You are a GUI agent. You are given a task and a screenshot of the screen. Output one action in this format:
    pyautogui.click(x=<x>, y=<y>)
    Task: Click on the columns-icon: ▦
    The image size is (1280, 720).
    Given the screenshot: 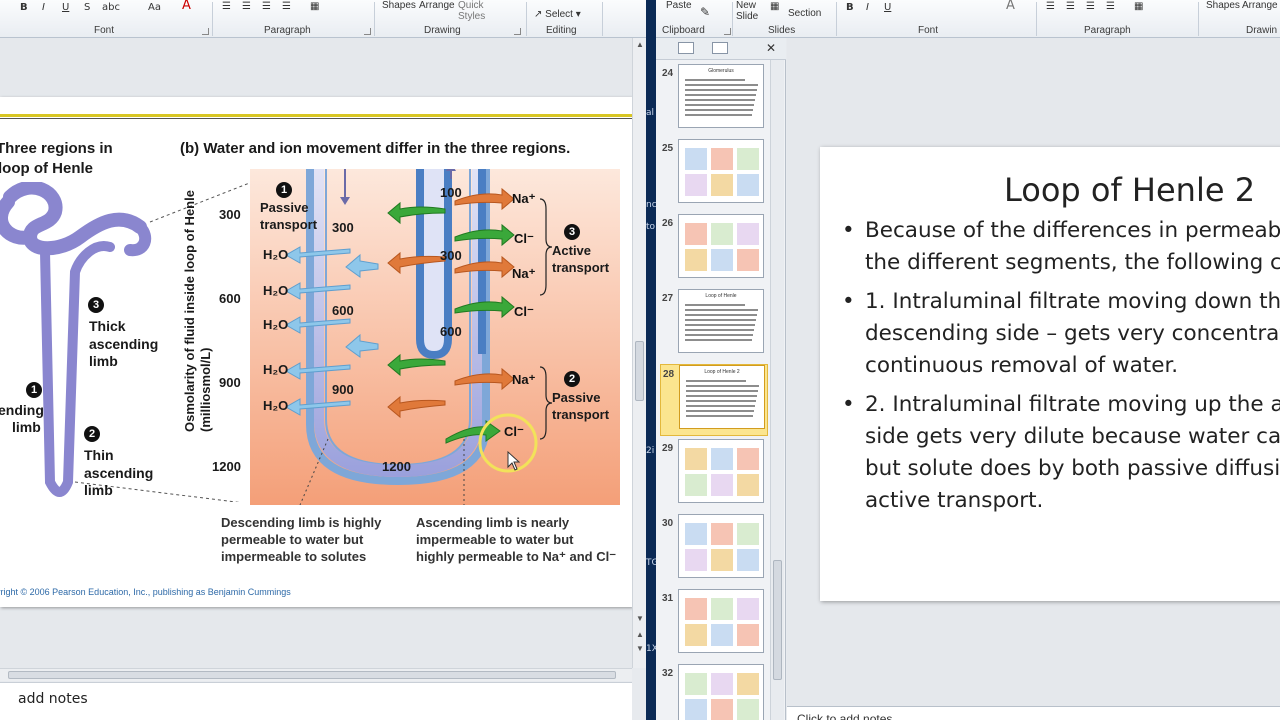 What is the action you would take?
    pyautogui.click(x=314, y=7)
    